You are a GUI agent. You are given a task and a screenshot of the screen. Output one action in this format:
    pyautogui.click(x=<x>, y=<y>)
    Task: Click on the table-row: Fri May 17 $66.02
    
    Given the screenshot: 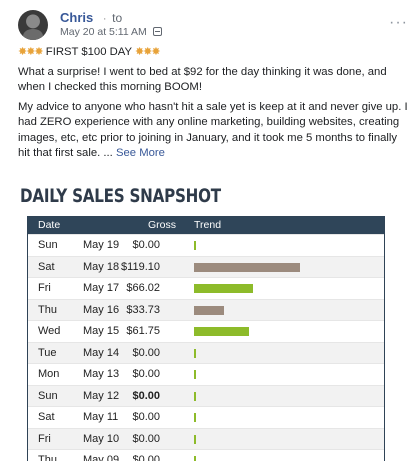 What is the action you would take?
    pyautogui.click(x=206, y=288)
    